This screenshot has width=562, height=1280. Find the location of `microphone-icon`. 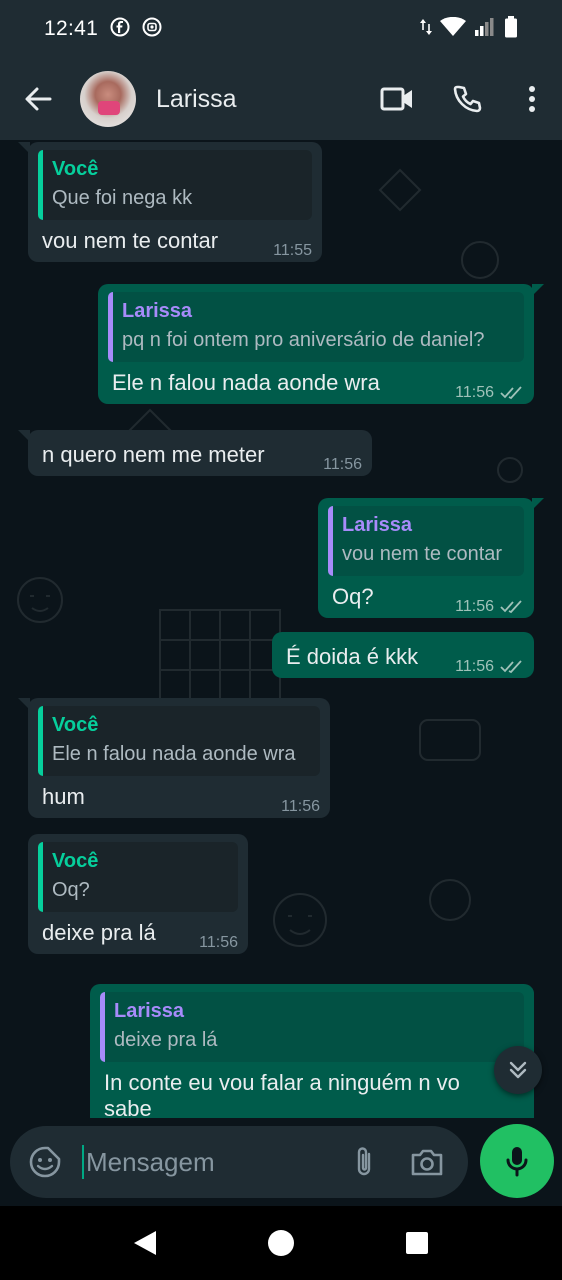

microphone-icon is located at coordinates (517, 1162).